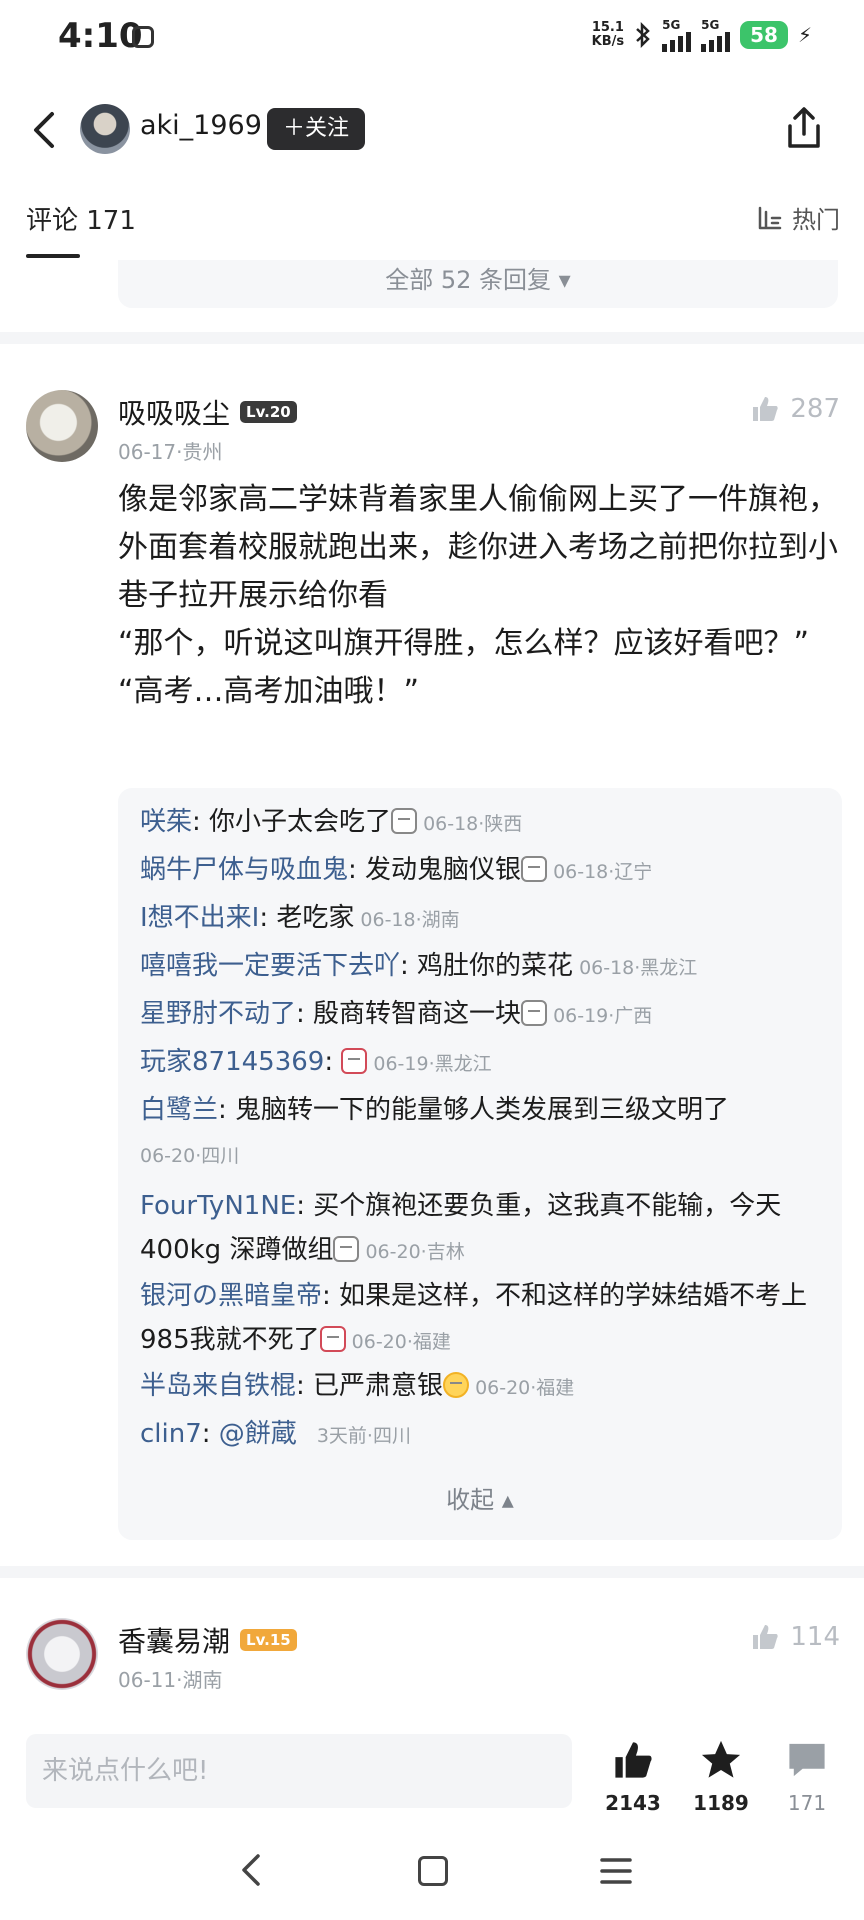 This screenshot has width=864, height=1920. Describe the element at coordinates (174, 412) in the screenshot. I see `commenter-name: 吸吸吸尘` at that location.